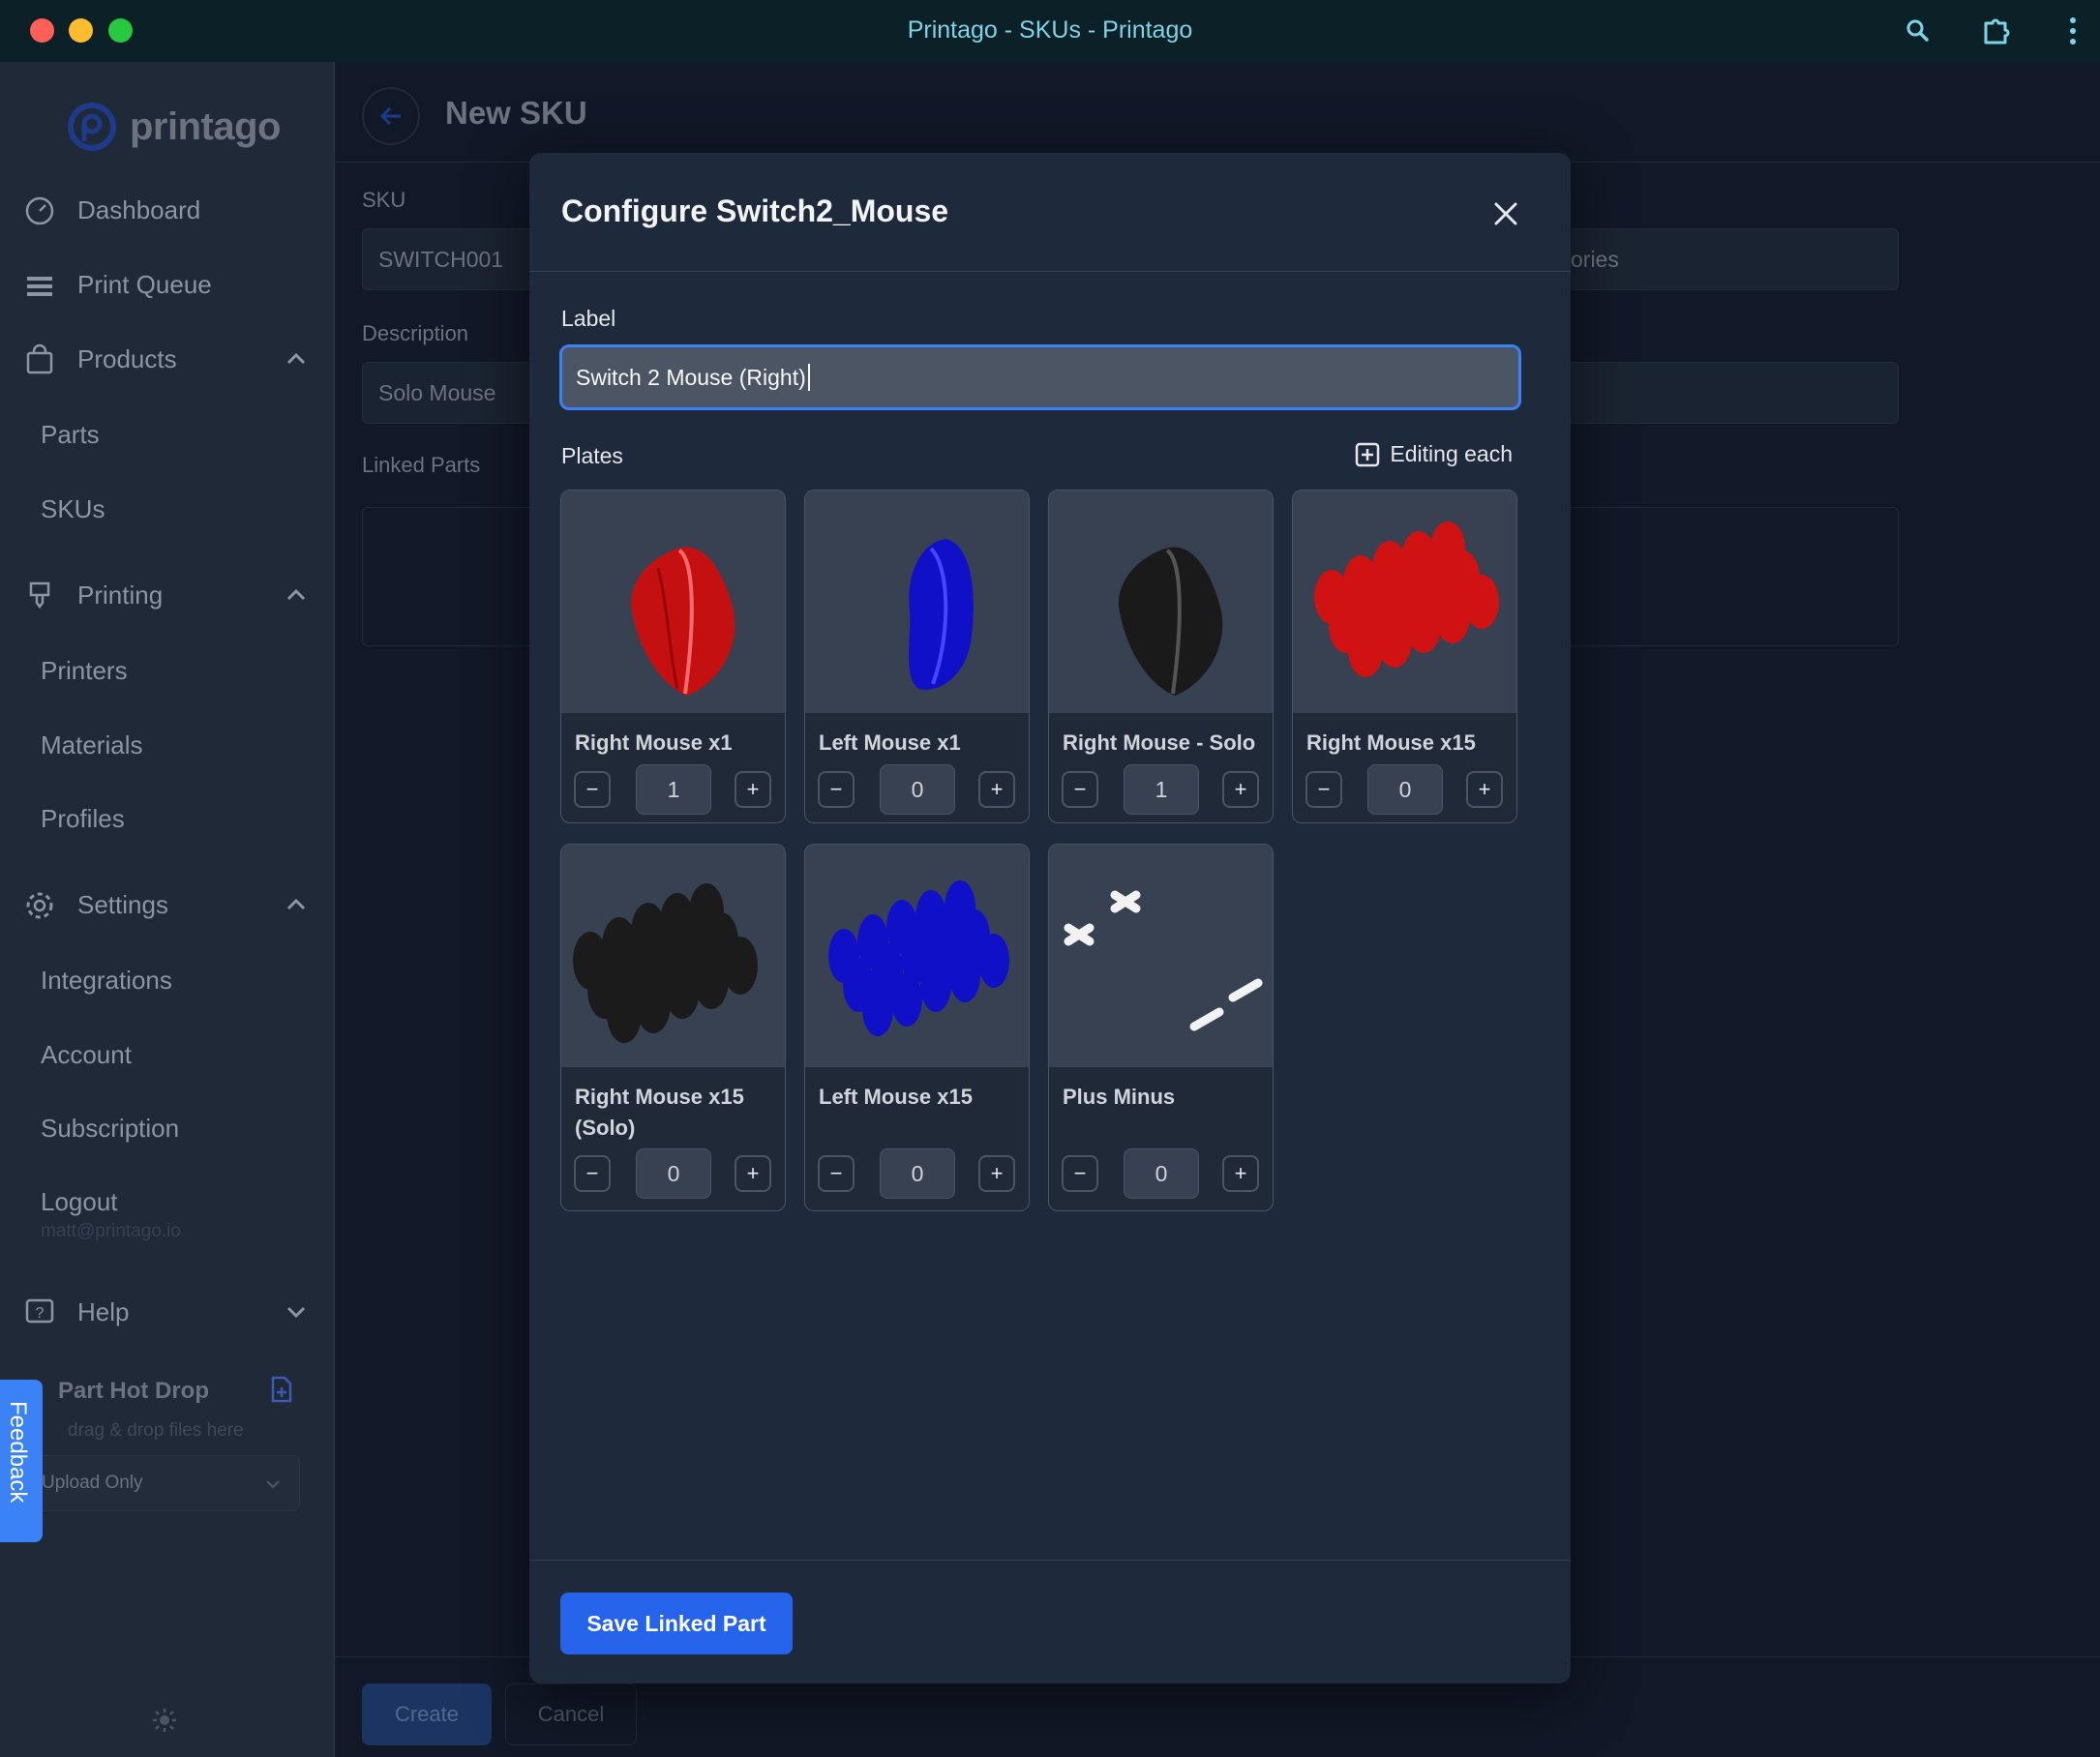 This screenshot has height=1757, width=2100. I want to click on extension-icon, so click(1998, 31).